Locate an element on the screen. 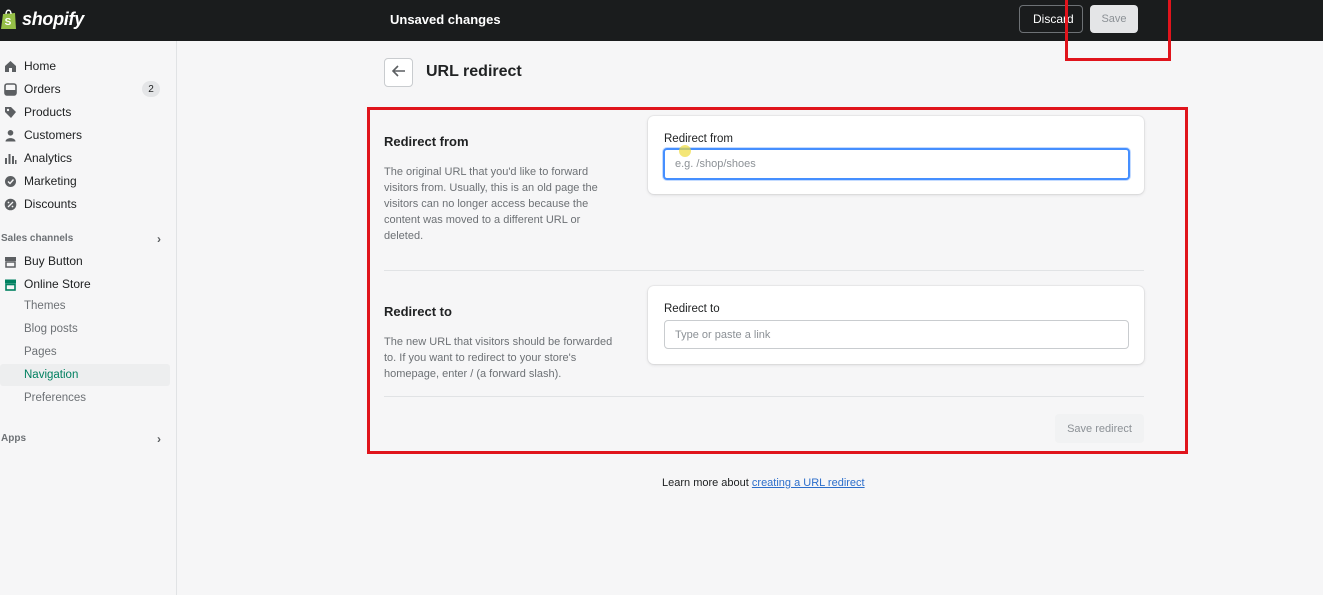  logo-text: shopify is located at coordinates (53, 18).